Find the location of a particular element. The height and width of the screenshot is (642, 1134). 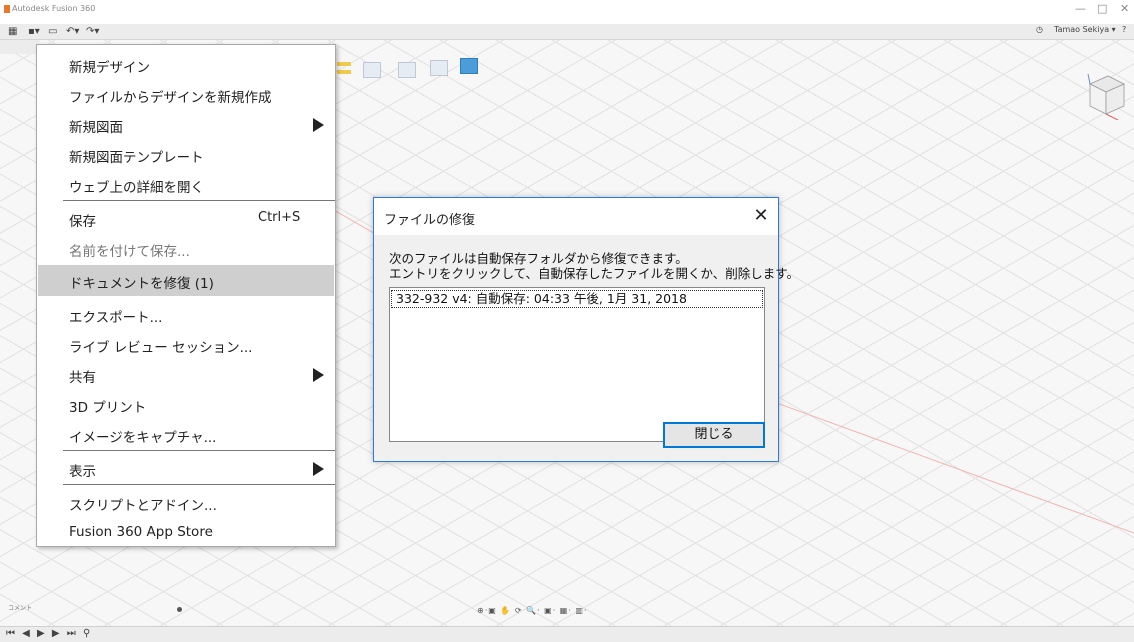

menu-item-label: ファイルからデザインを新規作成 is located at coordinates (170, 98).